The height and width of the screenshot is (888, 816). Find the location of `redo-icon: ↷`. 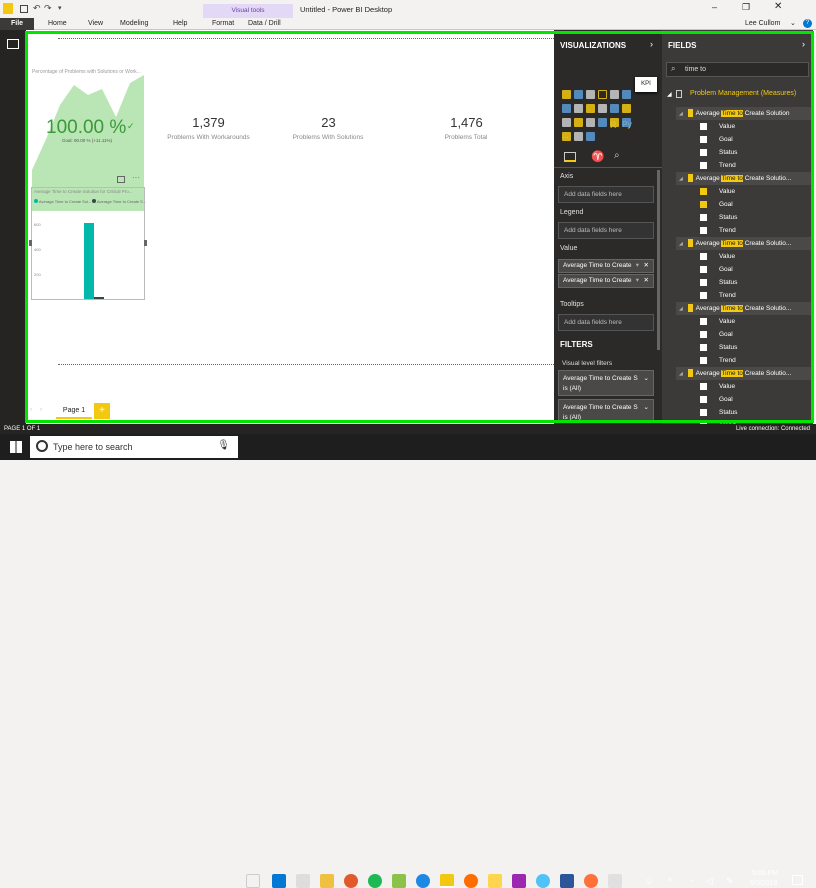

redo-icon: ↷ is located at coordinates (48, 8).